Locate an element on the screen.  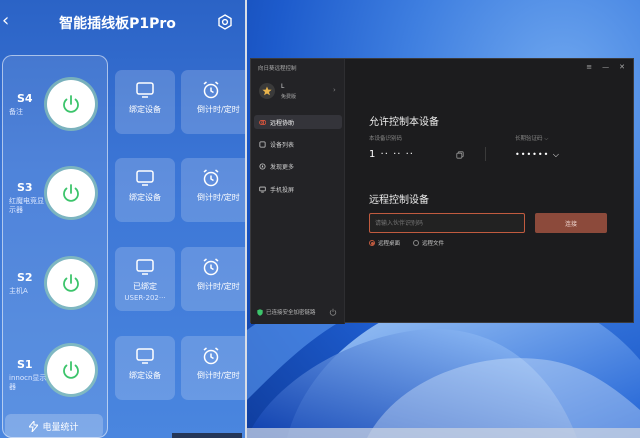
chevron-right-icon: › is located at coordinates (334, 90).